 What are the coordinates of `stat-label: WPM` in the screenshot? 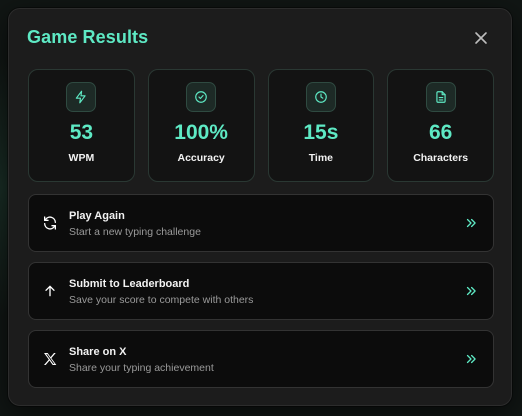 It's located at (81, 158).